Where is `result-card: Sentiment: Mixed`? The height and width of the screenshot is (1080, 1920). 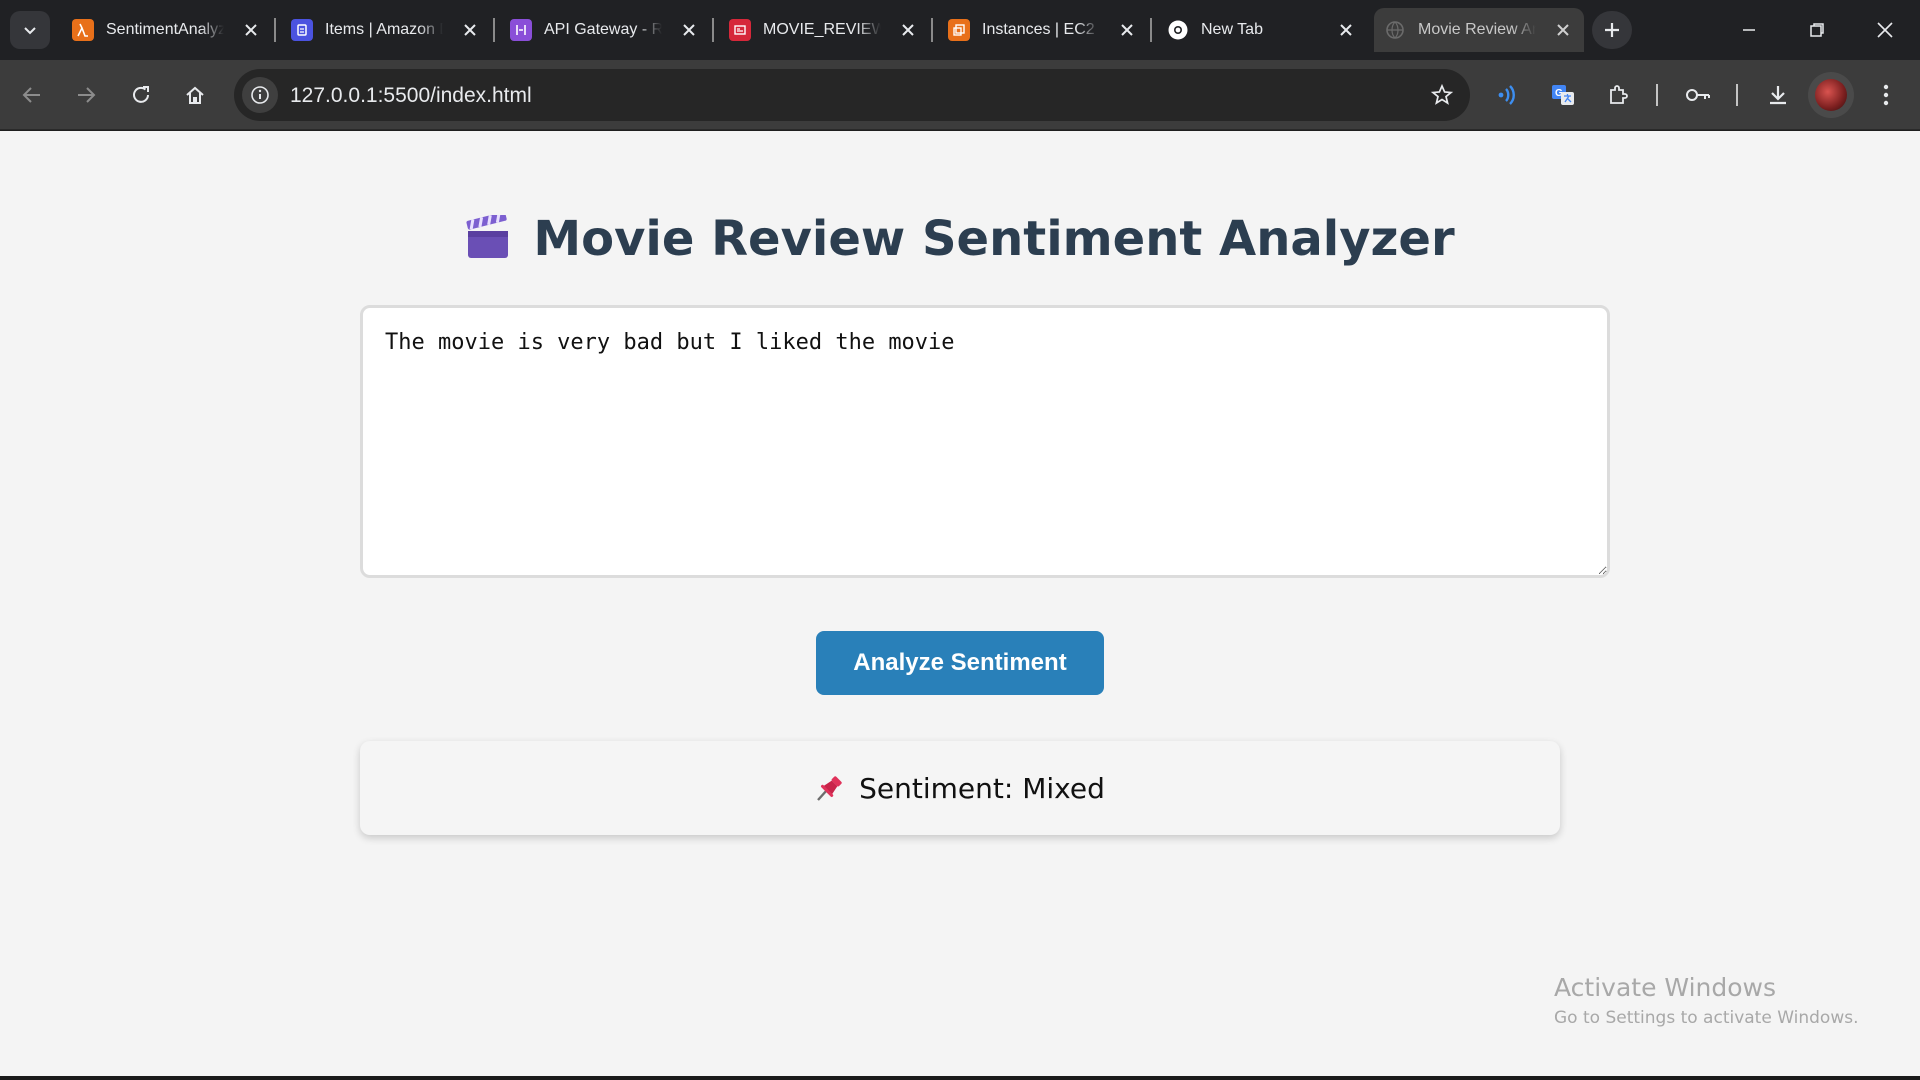 result-card: Sentiment: Mixed is located at coordinates (960, 788).